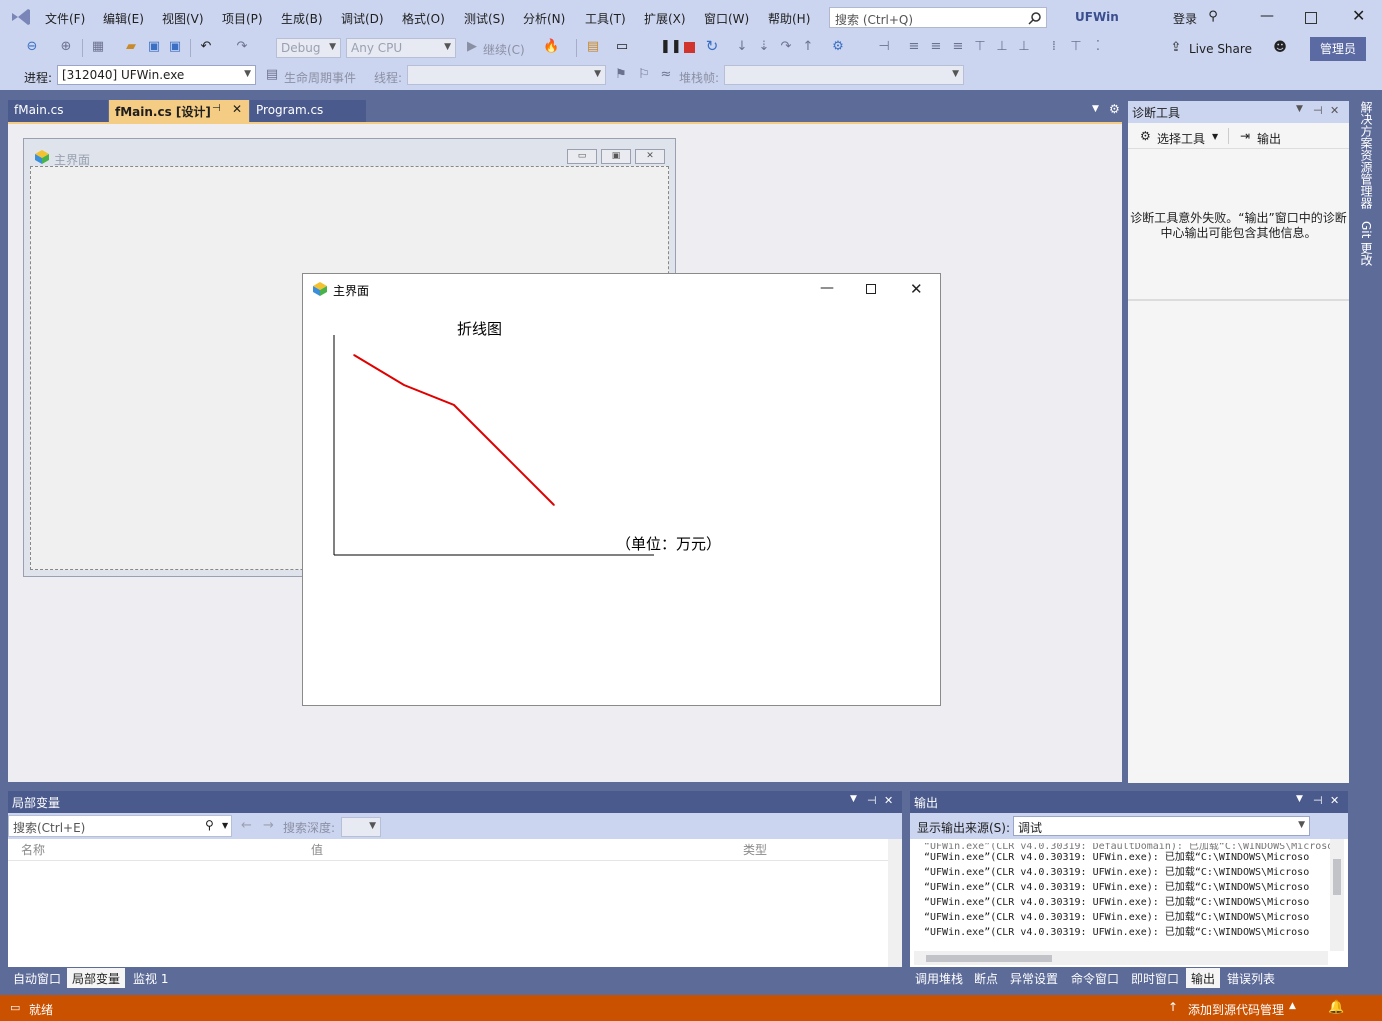 The image size is (1382, 1021). I want to click on menu-debug: 调试(D), so click(362, 18).